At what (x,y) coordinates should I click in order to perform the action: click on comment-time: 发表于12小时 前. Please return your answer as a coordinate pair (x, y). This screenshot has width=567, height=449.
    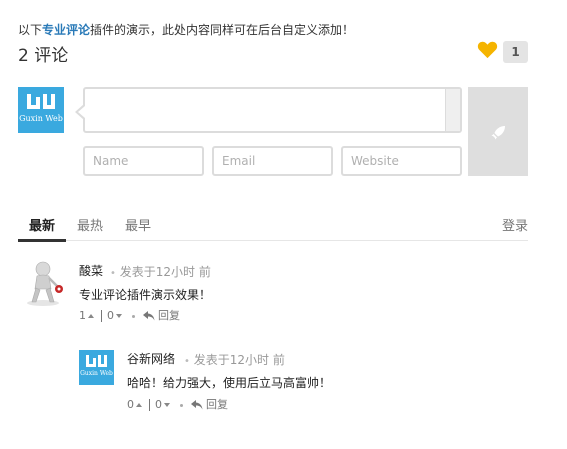
    Looking at the image, I should click on (165, 272).